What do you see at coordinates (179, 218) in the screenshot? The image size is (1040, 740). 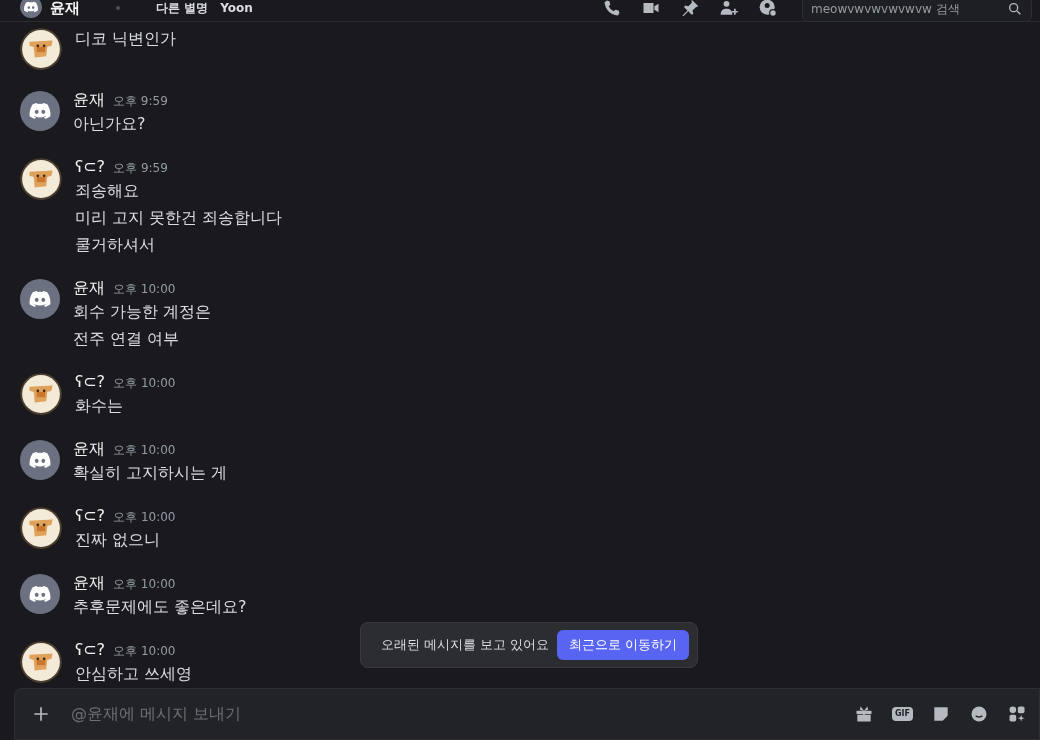 I see `message-text: 미리 고지 못한건 죄송합니다` at bounding box center [179, 218].